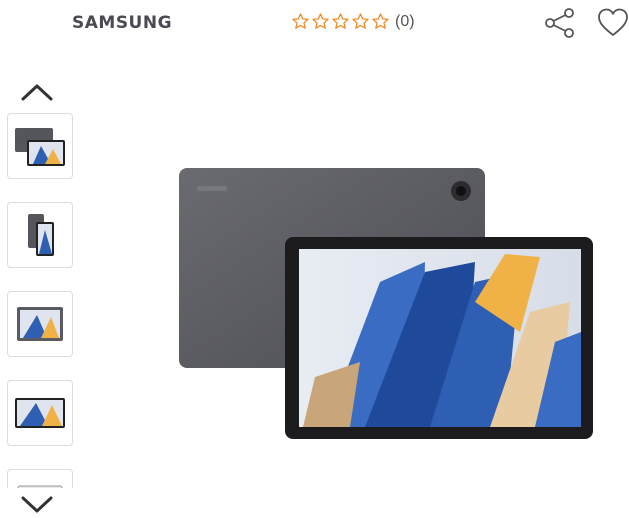 The image size is (629, 518). I want to click on chevron-down-icon, so click(37, 505).